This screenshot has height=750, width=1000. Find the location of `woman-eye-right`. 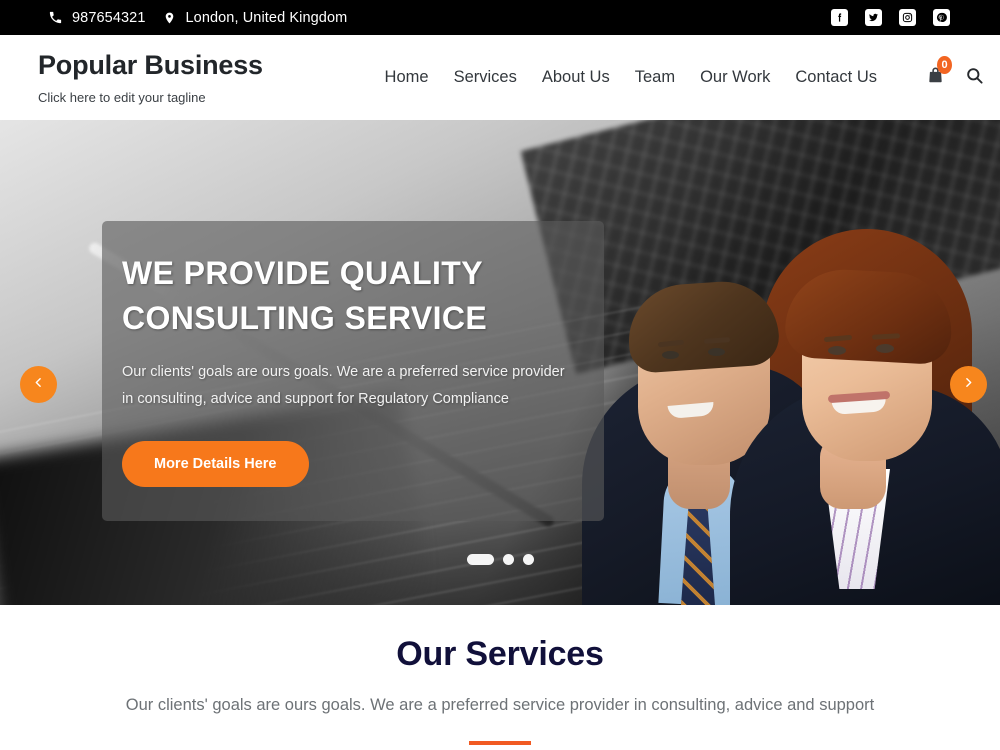

woman-eye-right is located at coordinates (885, 348).